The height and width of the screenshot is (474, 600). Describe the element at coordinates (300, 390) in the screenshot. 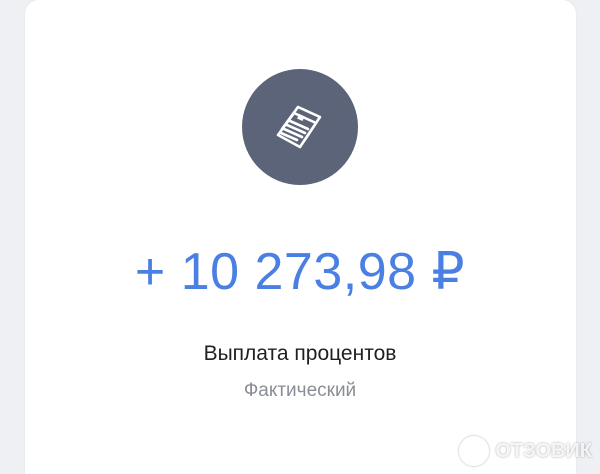

I see `operation-status: Фактический` at that location.